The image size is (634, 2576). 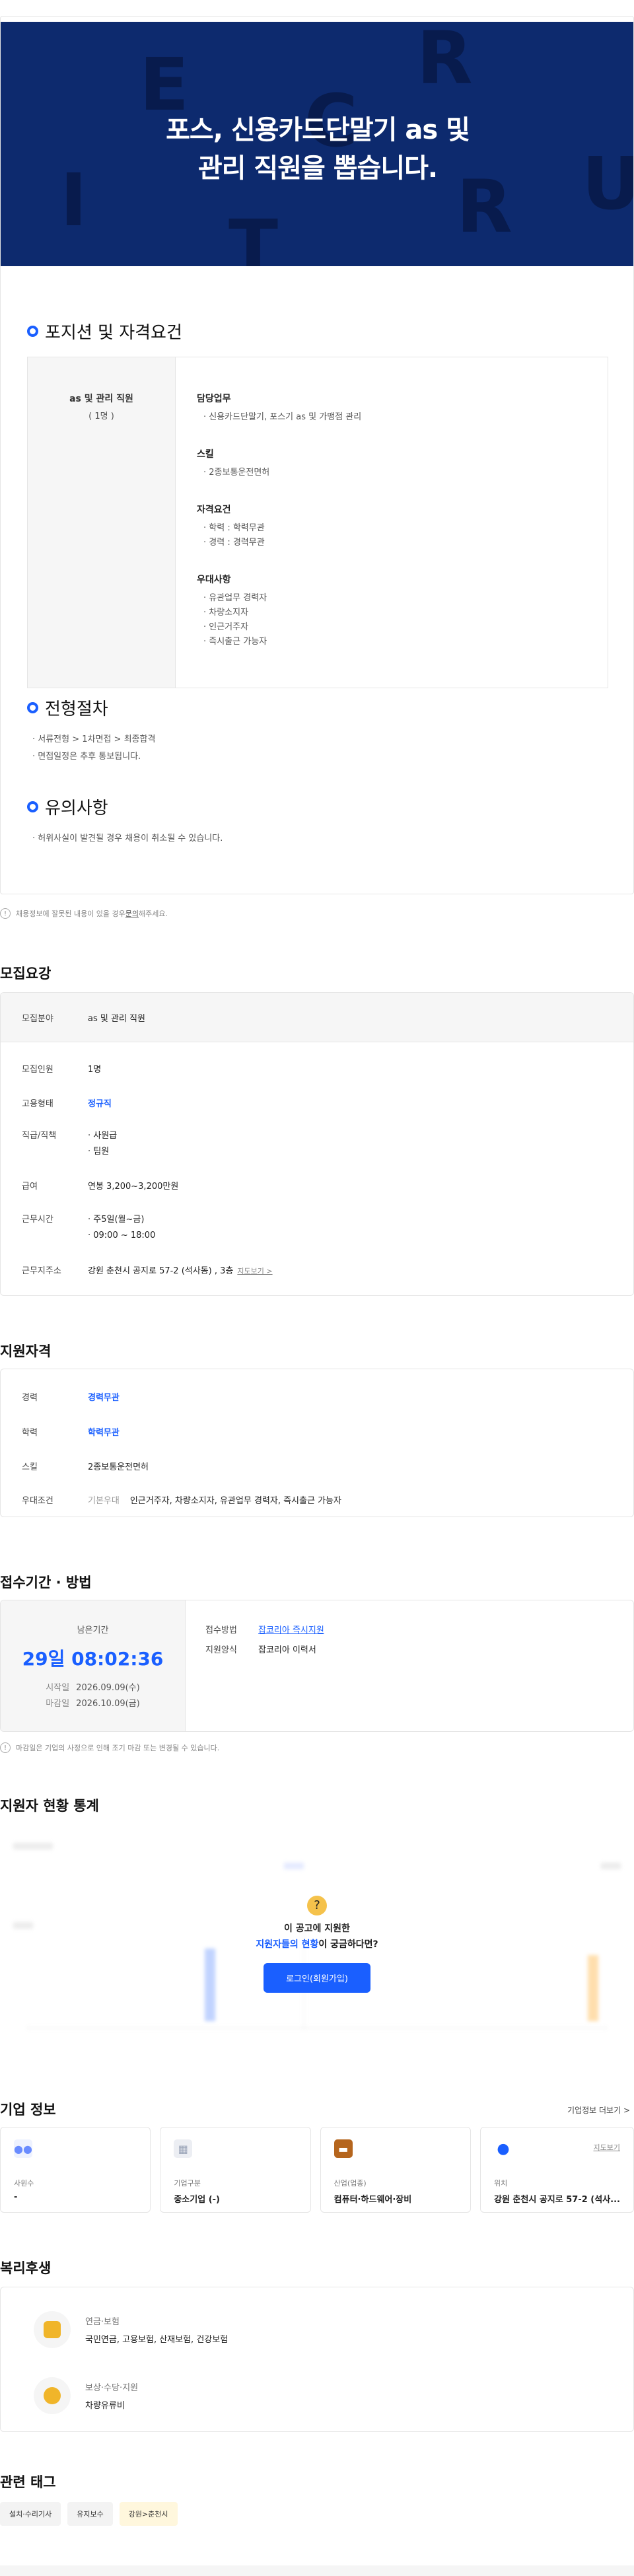 What do you see at coordinates (607, 2147) in the screenshot?
I see `location-map-link: 지도보기` at bounding box center [607, 2147].